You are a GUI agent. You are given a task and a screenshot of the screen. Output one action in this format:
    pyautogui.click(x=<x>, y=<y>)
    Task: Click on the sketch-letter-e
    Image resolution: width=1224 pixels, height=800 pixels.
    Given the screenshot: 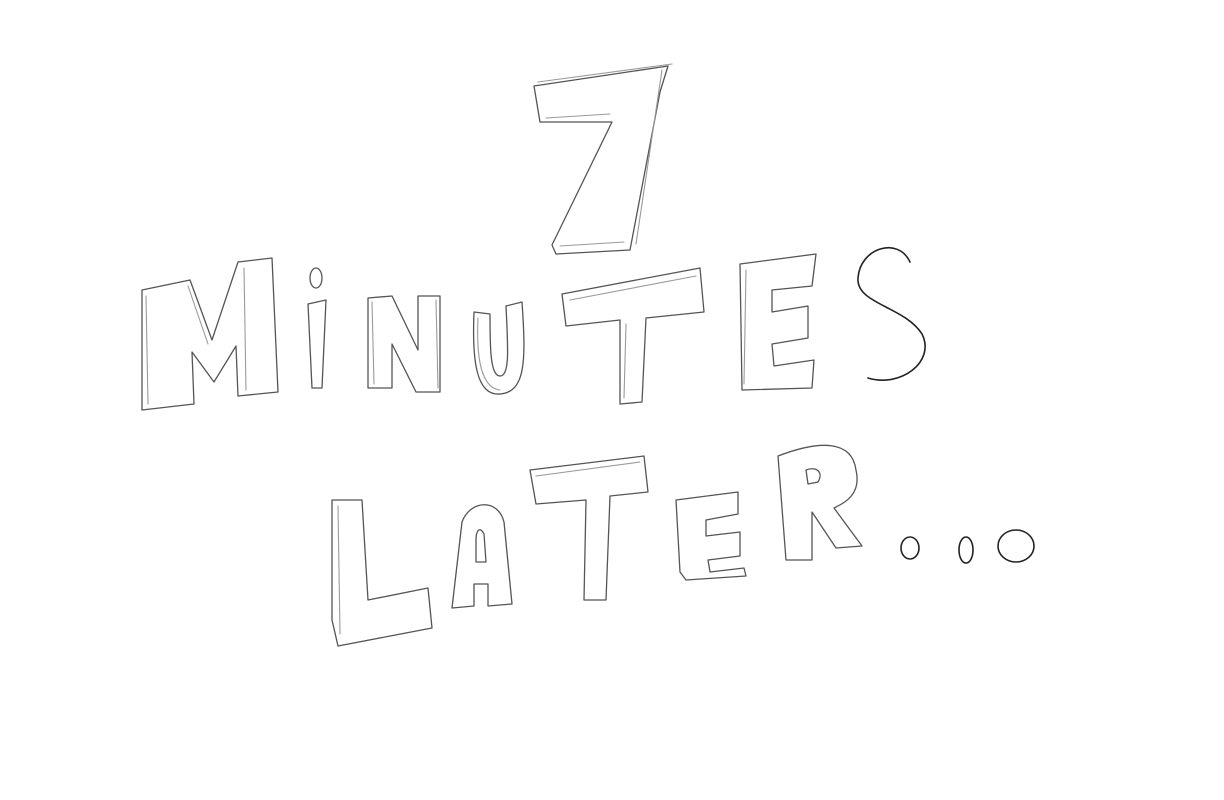 What is the action you would take?
    pyautogui.click(x=778, y=322)
    